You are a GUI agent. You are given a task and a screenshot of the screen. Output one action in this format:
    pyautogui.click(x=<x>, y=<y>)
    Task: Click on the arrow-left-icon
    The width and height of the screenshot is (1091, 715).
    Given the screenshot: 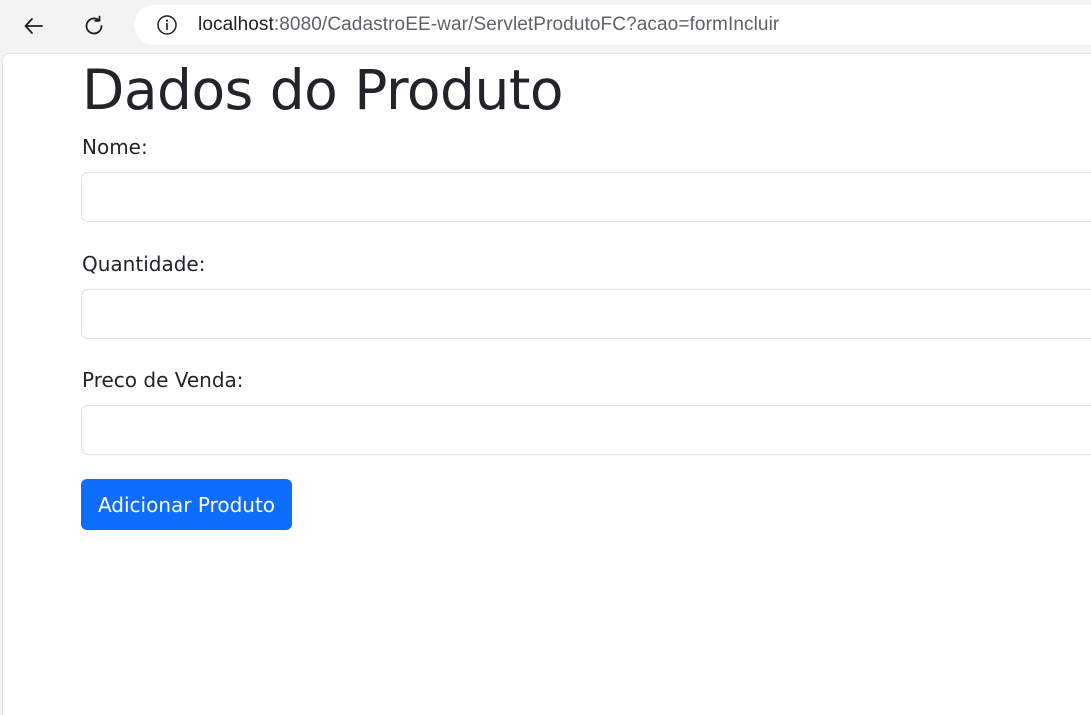 What is the action you would take?
    pyautogui.click(x=33, y=26)
    